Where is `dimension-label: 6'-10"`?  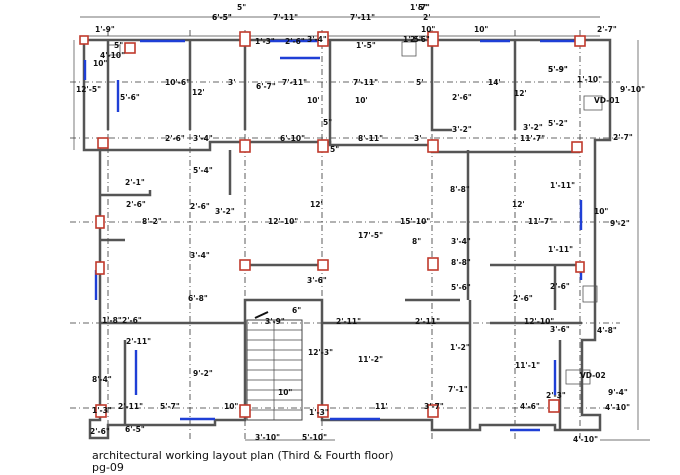 dimension-label: 6'-10" is located at coordinates (292, 138).